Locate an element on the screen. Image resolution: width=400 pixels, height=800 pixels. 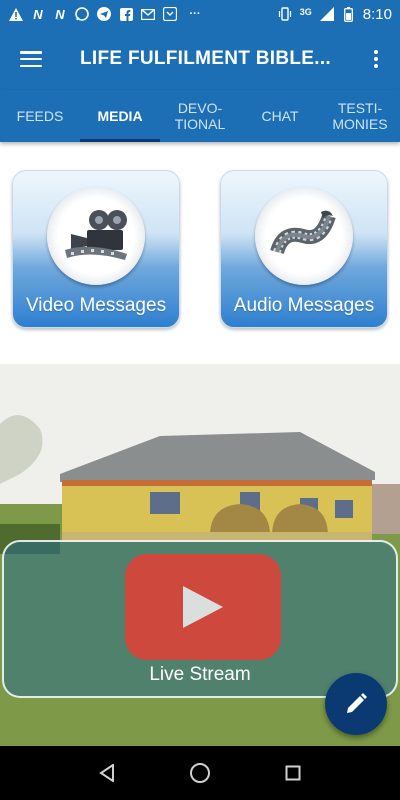
tab-label: TESTI- MONIES is located at coordinates (360, 116).